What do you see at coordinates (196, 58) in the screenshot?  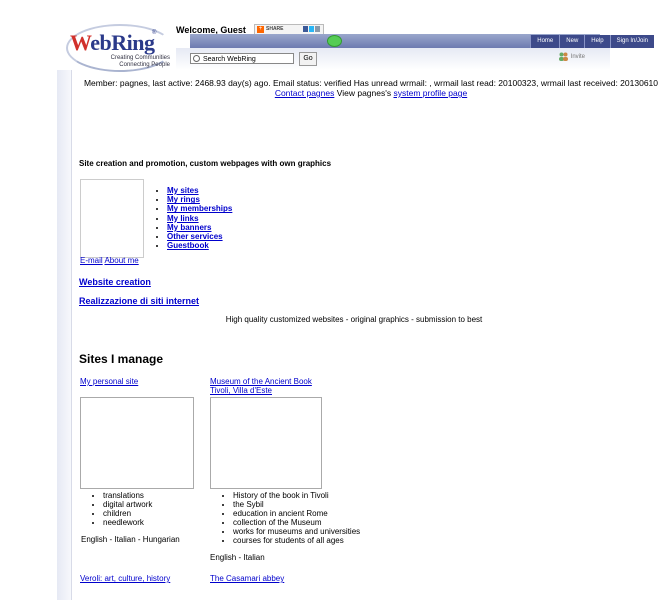 I see `search-icon` at bounding box center [196, 58].